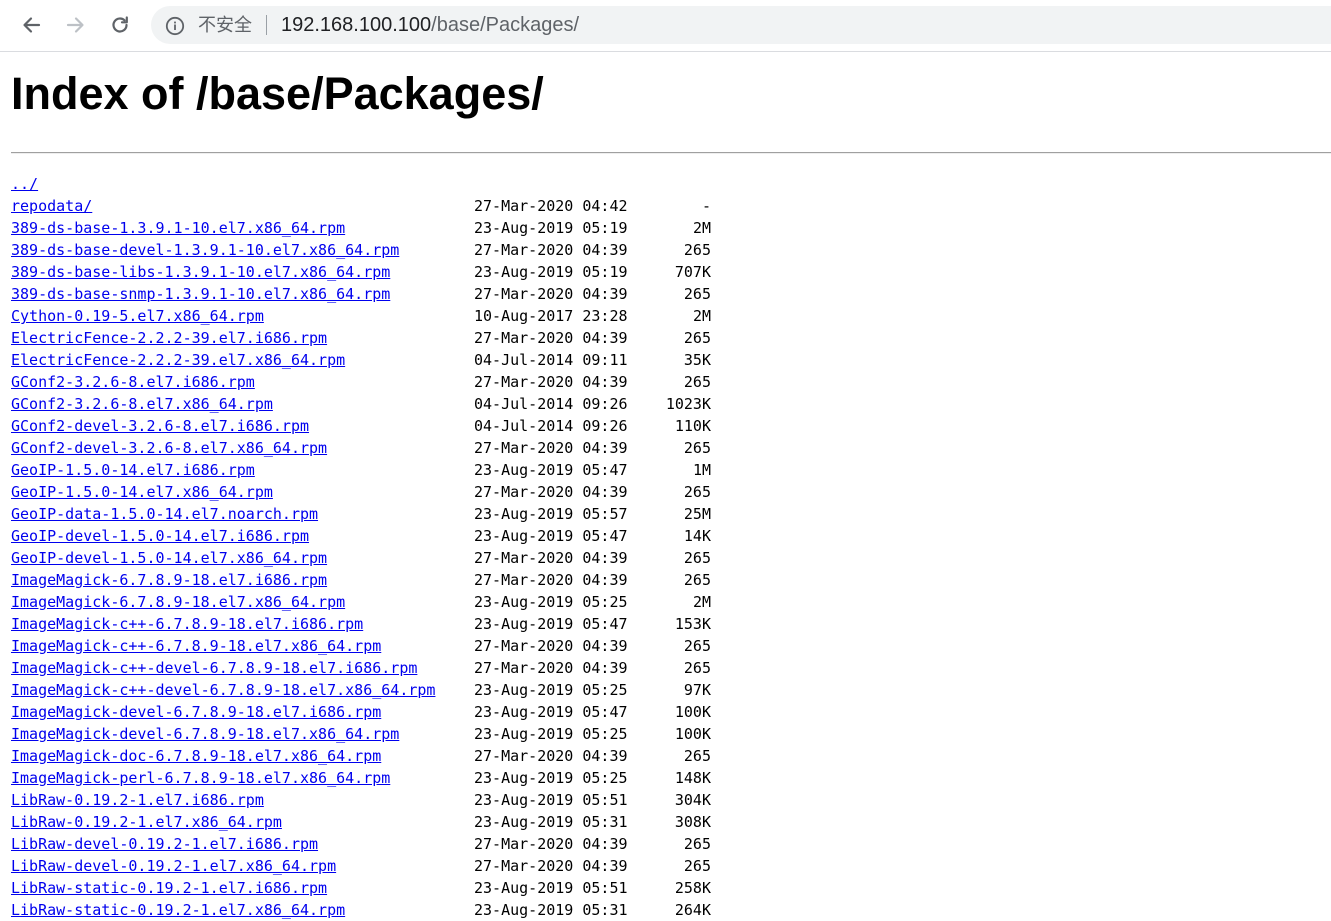 The image size is (1331, 921). What do you see at coordinates (142, 404) in the screenshot?
I see `file-link: GConf2-3.2.6-8.el7.x86_64.rpm` at bounding box center [142, 404].